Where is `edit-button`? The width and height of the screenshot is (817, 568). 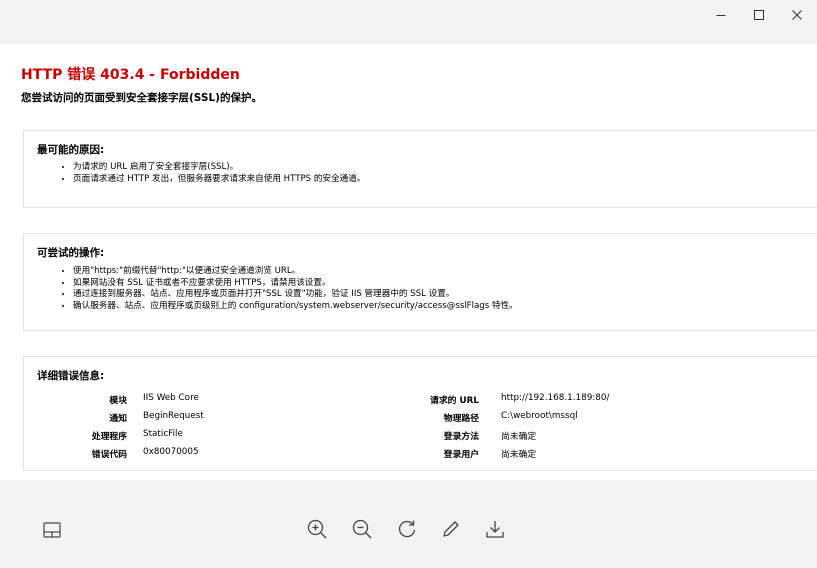
edit-button is located at coordinates (451, 529).